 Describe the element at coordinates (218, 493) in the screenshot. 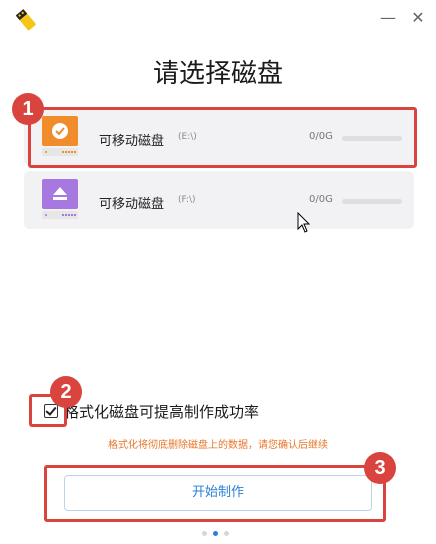

I see `start-creation-button: 开始制作` at that location.